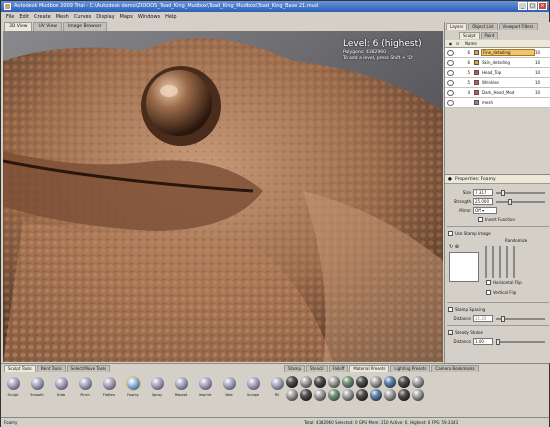 The height and width of the screenshot is (427, 550). I want to click on steady-distance-field: 1.00, so click(483, 341).